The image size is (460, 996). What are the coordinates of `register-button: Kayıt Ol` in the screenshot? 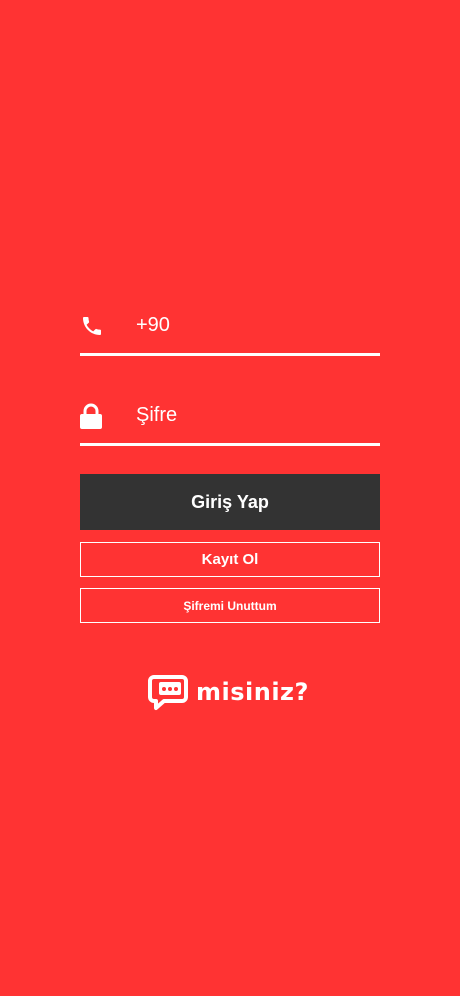 It's located at (230, 559).